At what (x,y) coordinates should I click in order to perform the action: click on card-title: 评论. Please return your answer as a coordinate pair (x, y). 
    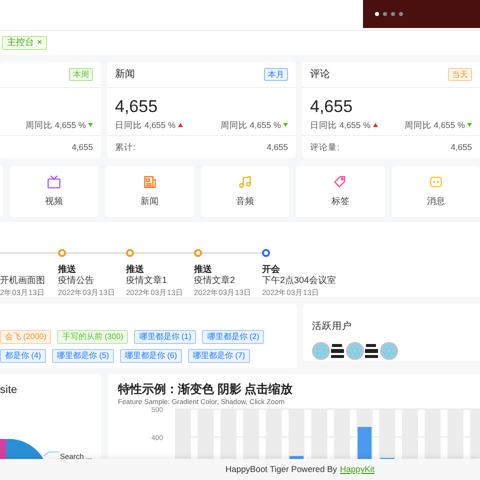
    Looking at the image, I should click on (320, 75).